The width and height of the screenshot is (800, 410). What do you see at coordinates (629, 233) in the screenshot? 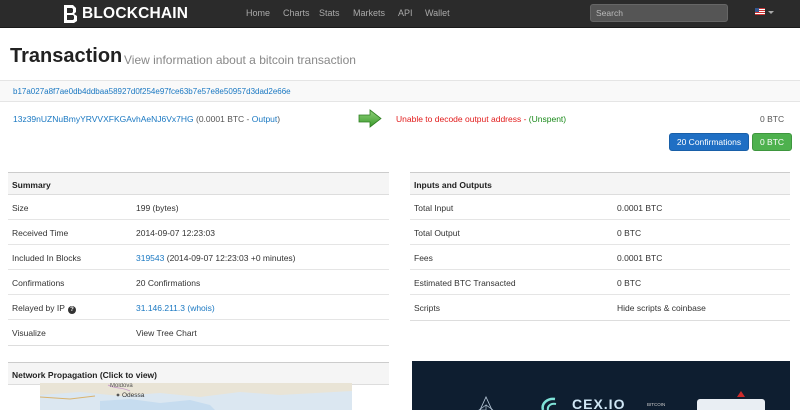
I see `total-output-value: 0 BTC` at bounding box center [629, 233].